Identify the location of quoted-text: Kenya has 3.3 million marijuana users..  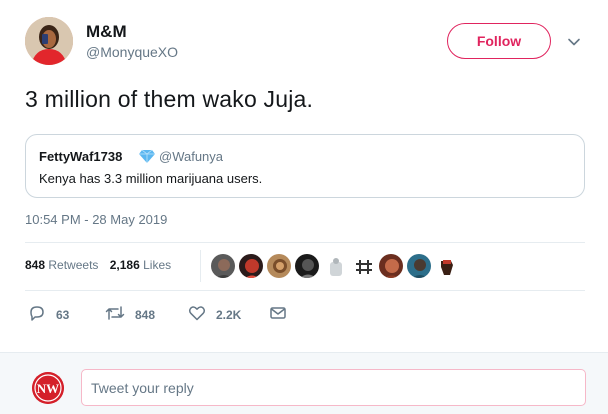
(151, 178).